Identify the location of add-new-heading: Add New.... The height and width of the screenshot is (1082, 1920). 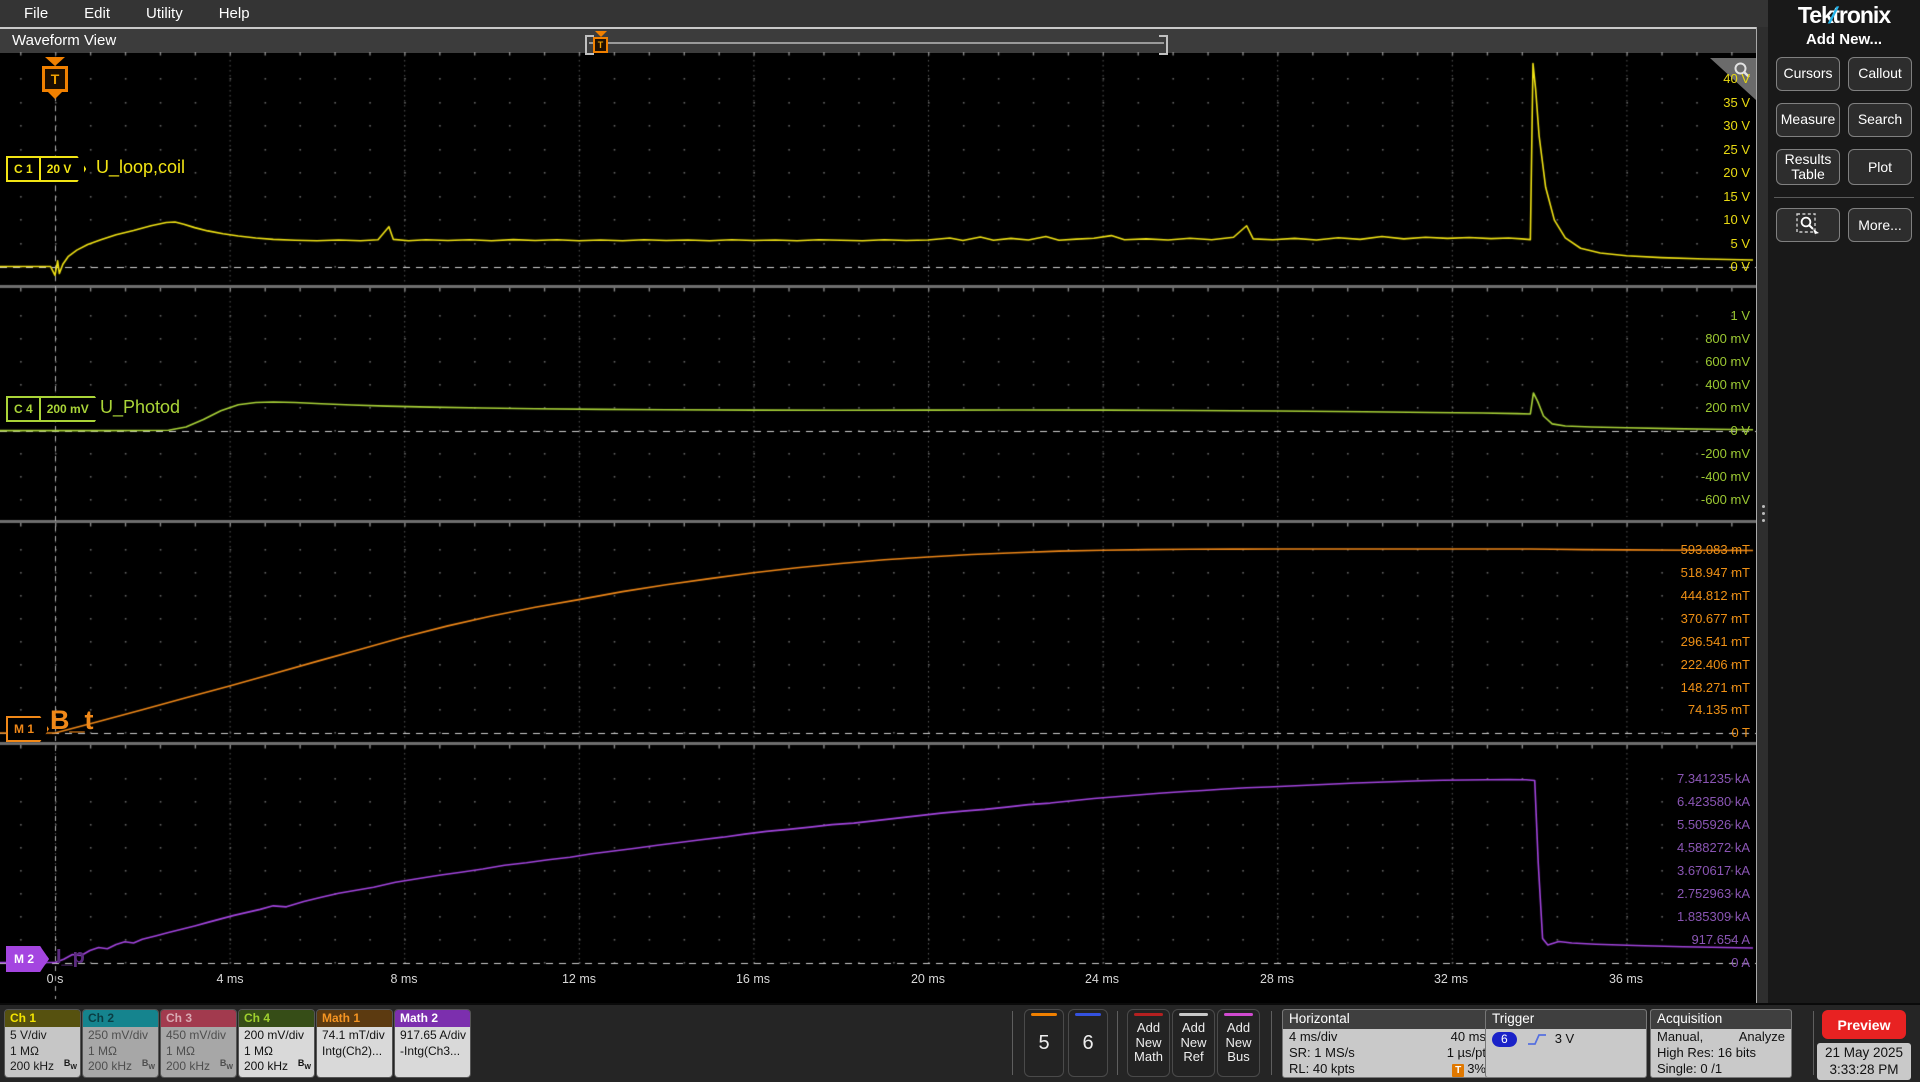
(1844, 39).